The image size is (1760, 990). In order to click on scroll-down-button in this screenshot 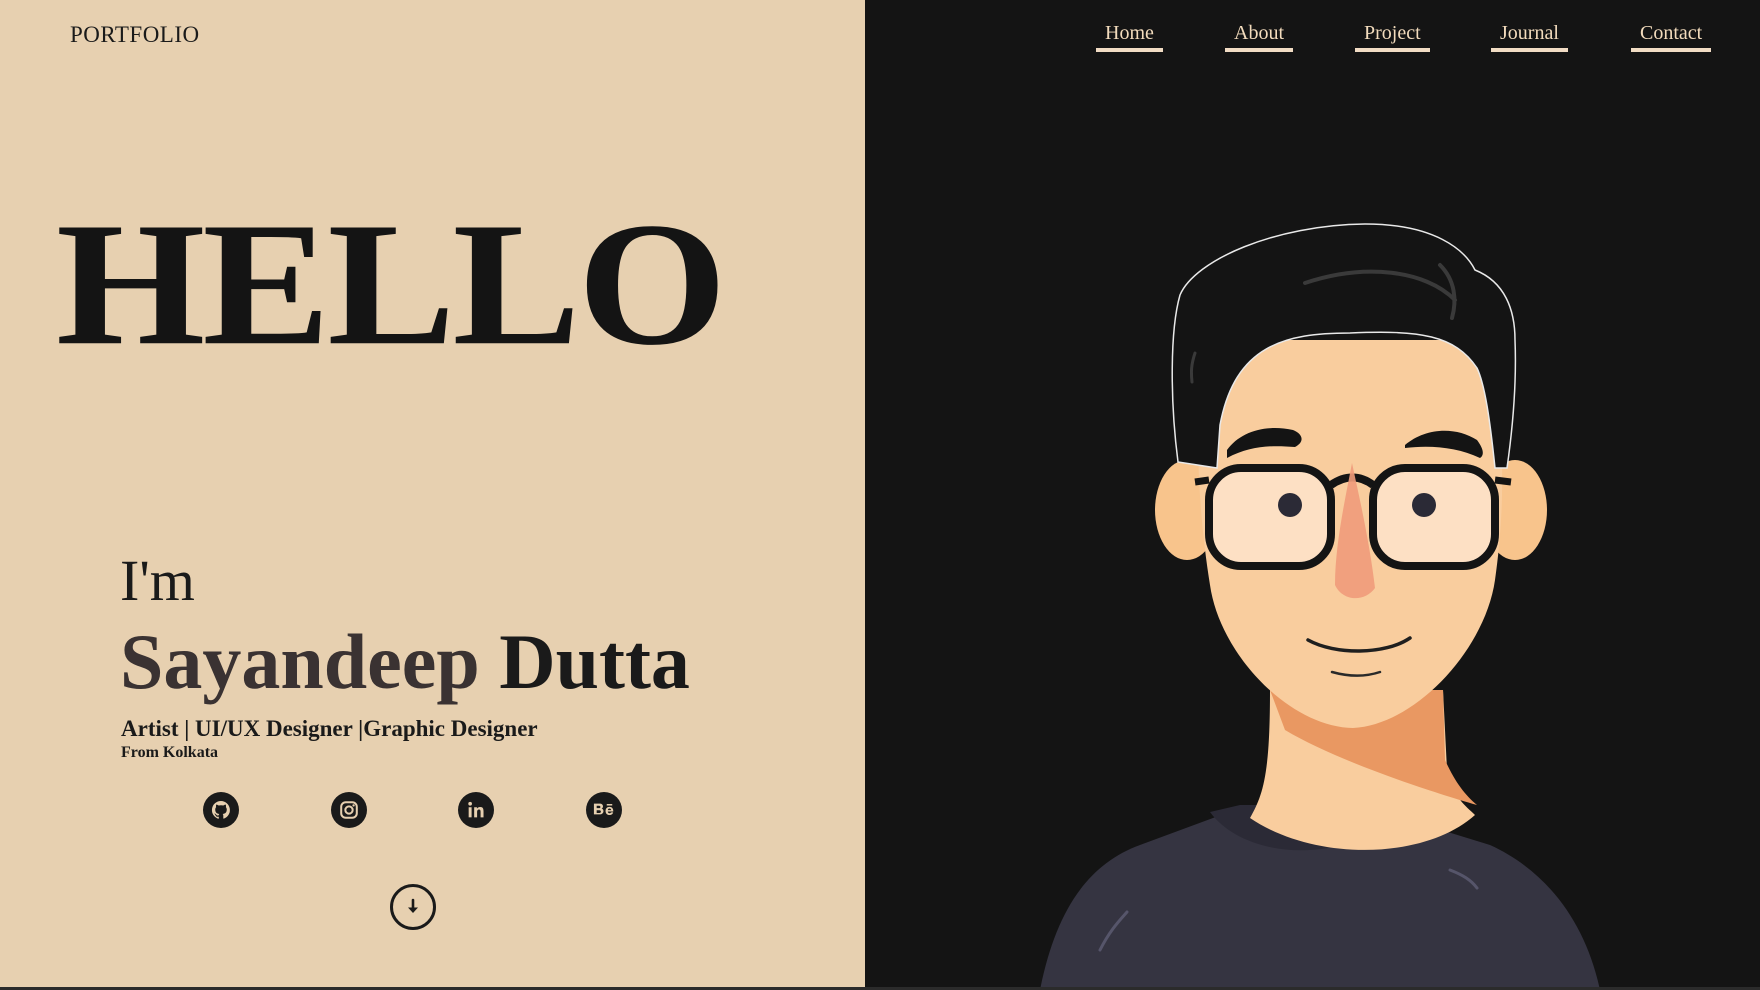, I will do `click(413, 907)`.